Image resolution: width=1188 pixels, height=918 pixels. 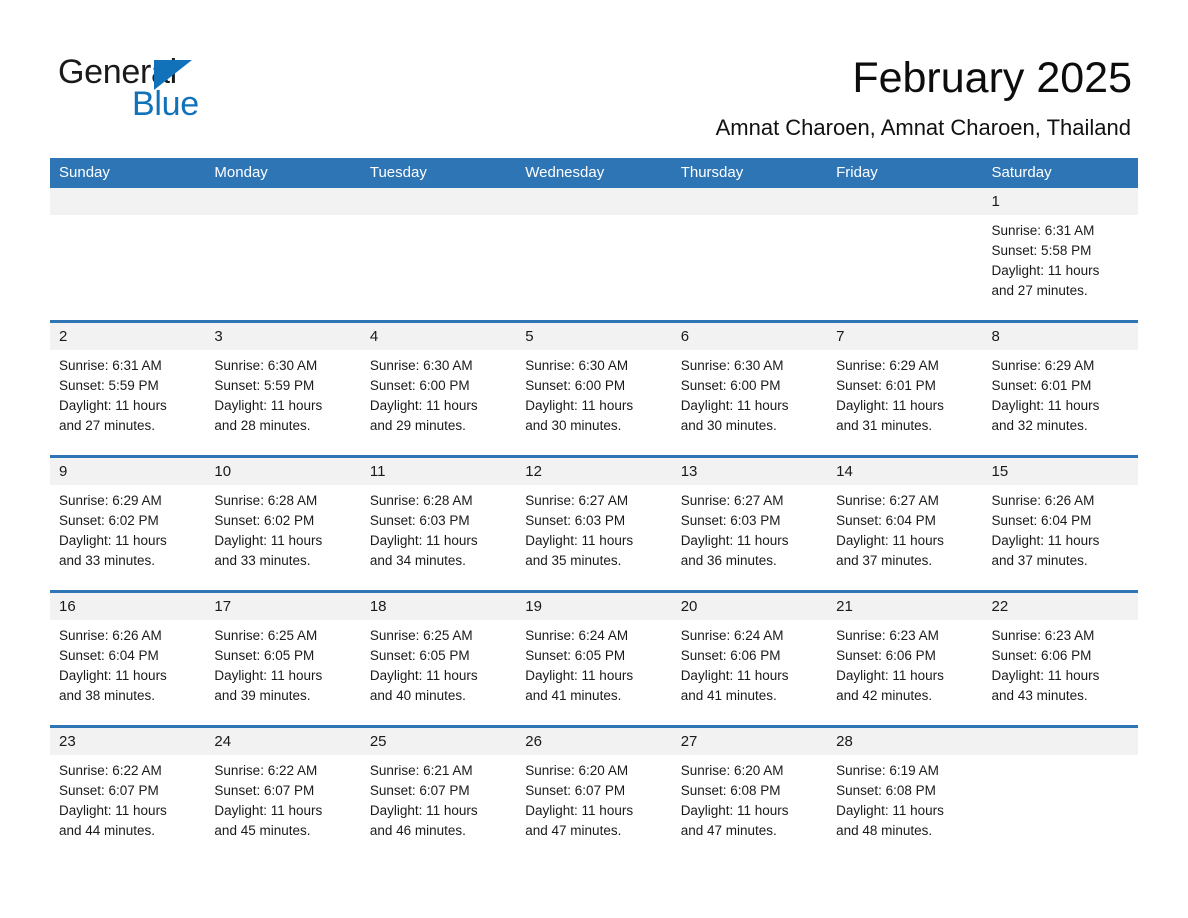 What do you see at coordinates (109, 790) in the screenshot?
I see `sunset-text: Sunset: 6:07 PM` at bounding box center [109, 790].